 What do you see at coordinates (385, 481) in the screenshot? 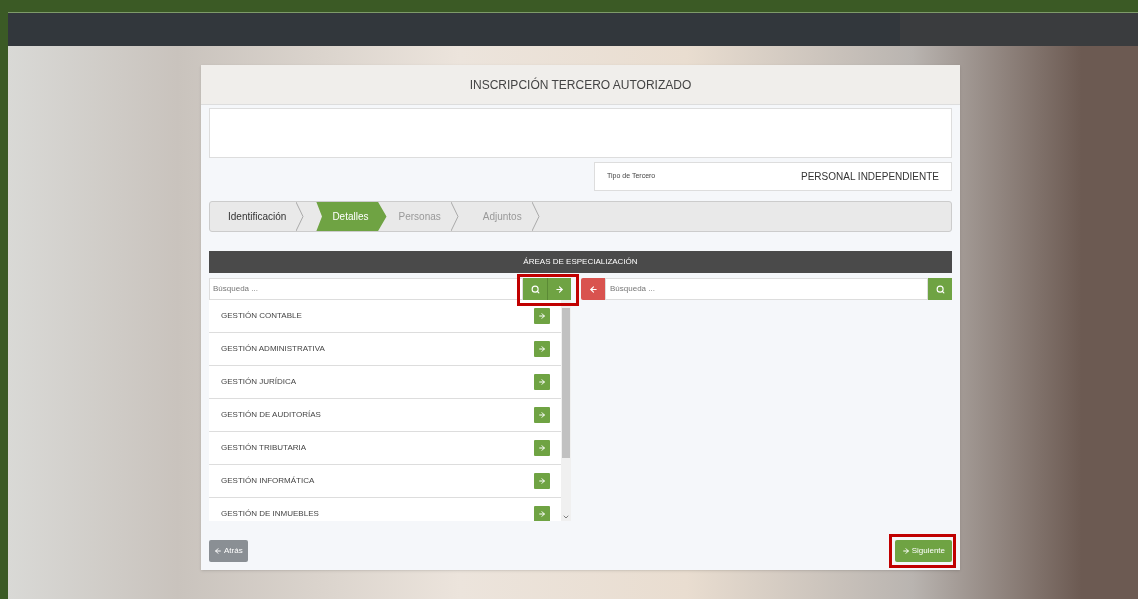
I see `list-item: GESTIÓN INFORMÁTICA` at bounding box center [385, 481].